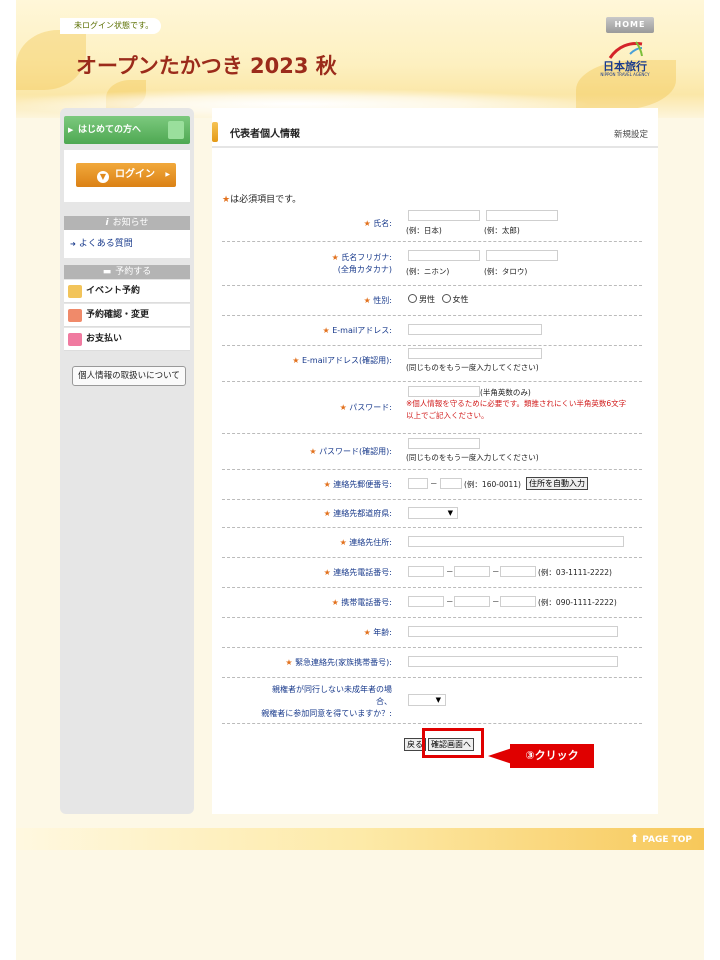  What do you see at coordinates (384, 701) in the screenshot?
I see `label-text: 合、` at bounding box center [384, 701].